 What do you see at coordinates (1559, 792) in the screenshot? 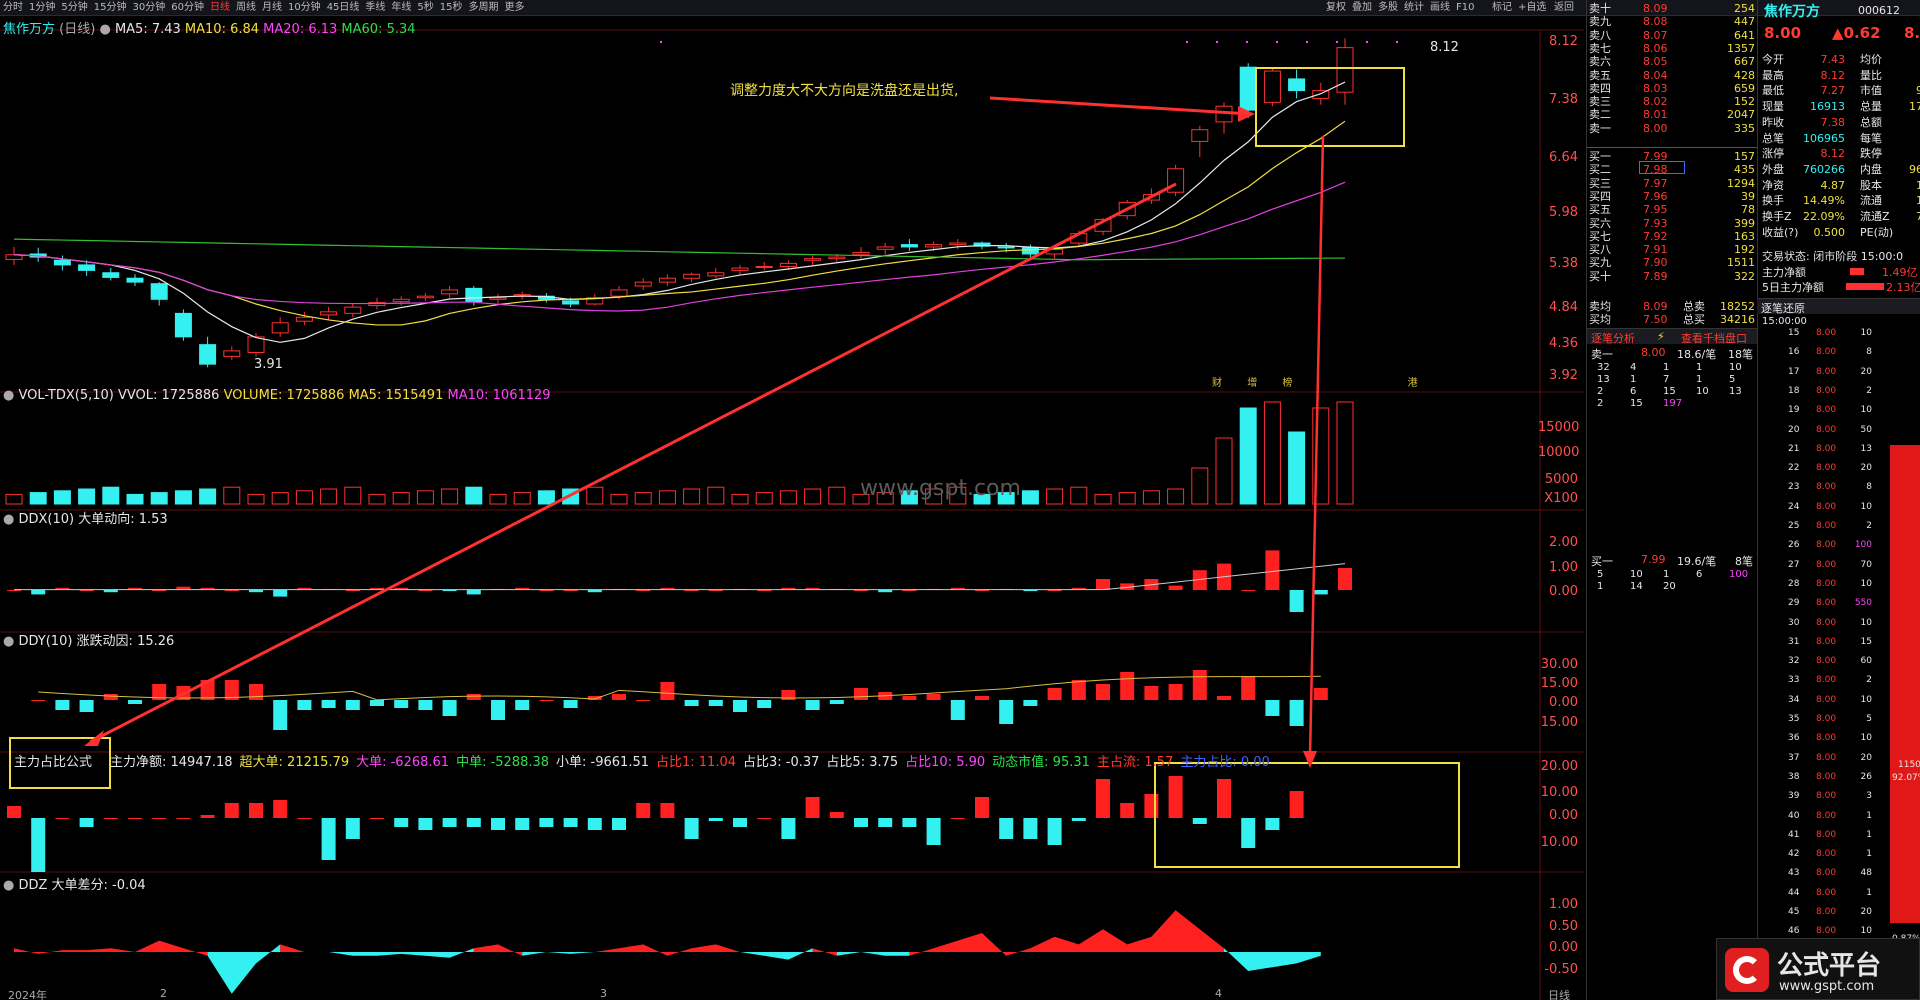
I see `zl-axis-tick: 10.00` at bounding box center [1559, 792].